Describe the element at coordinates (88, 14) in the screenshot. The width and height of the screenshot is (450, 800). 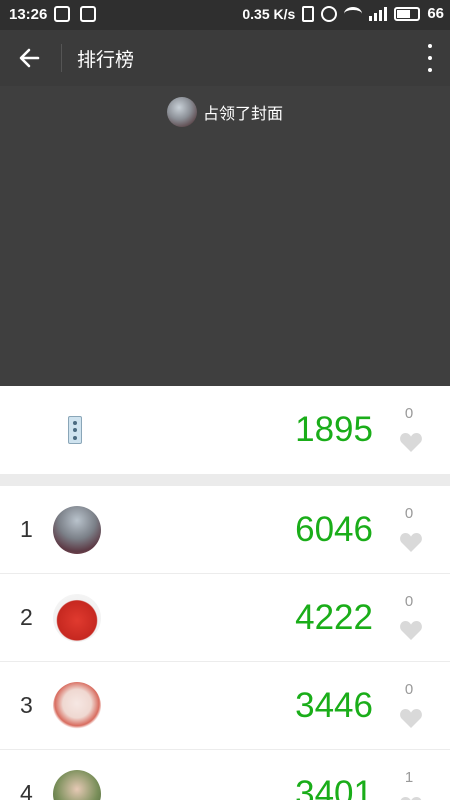
I see `image-notification-icon` at that location.